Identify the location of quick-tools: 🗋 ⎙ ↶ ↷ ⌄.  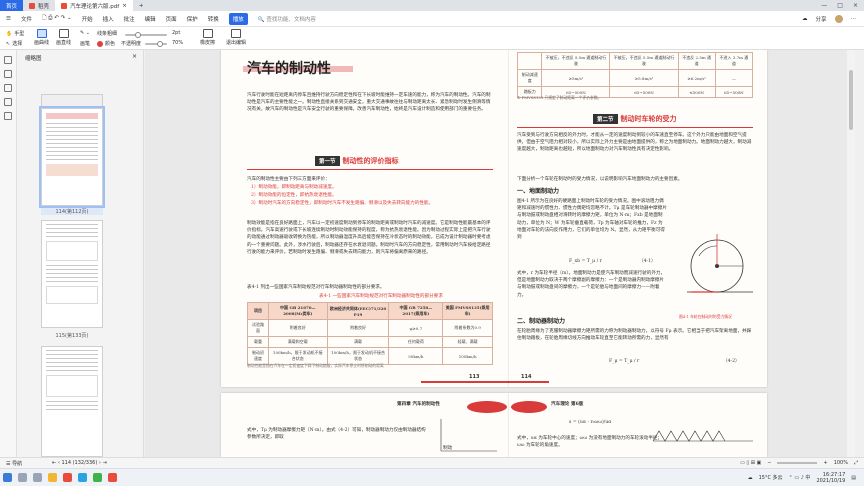
(57, 18).